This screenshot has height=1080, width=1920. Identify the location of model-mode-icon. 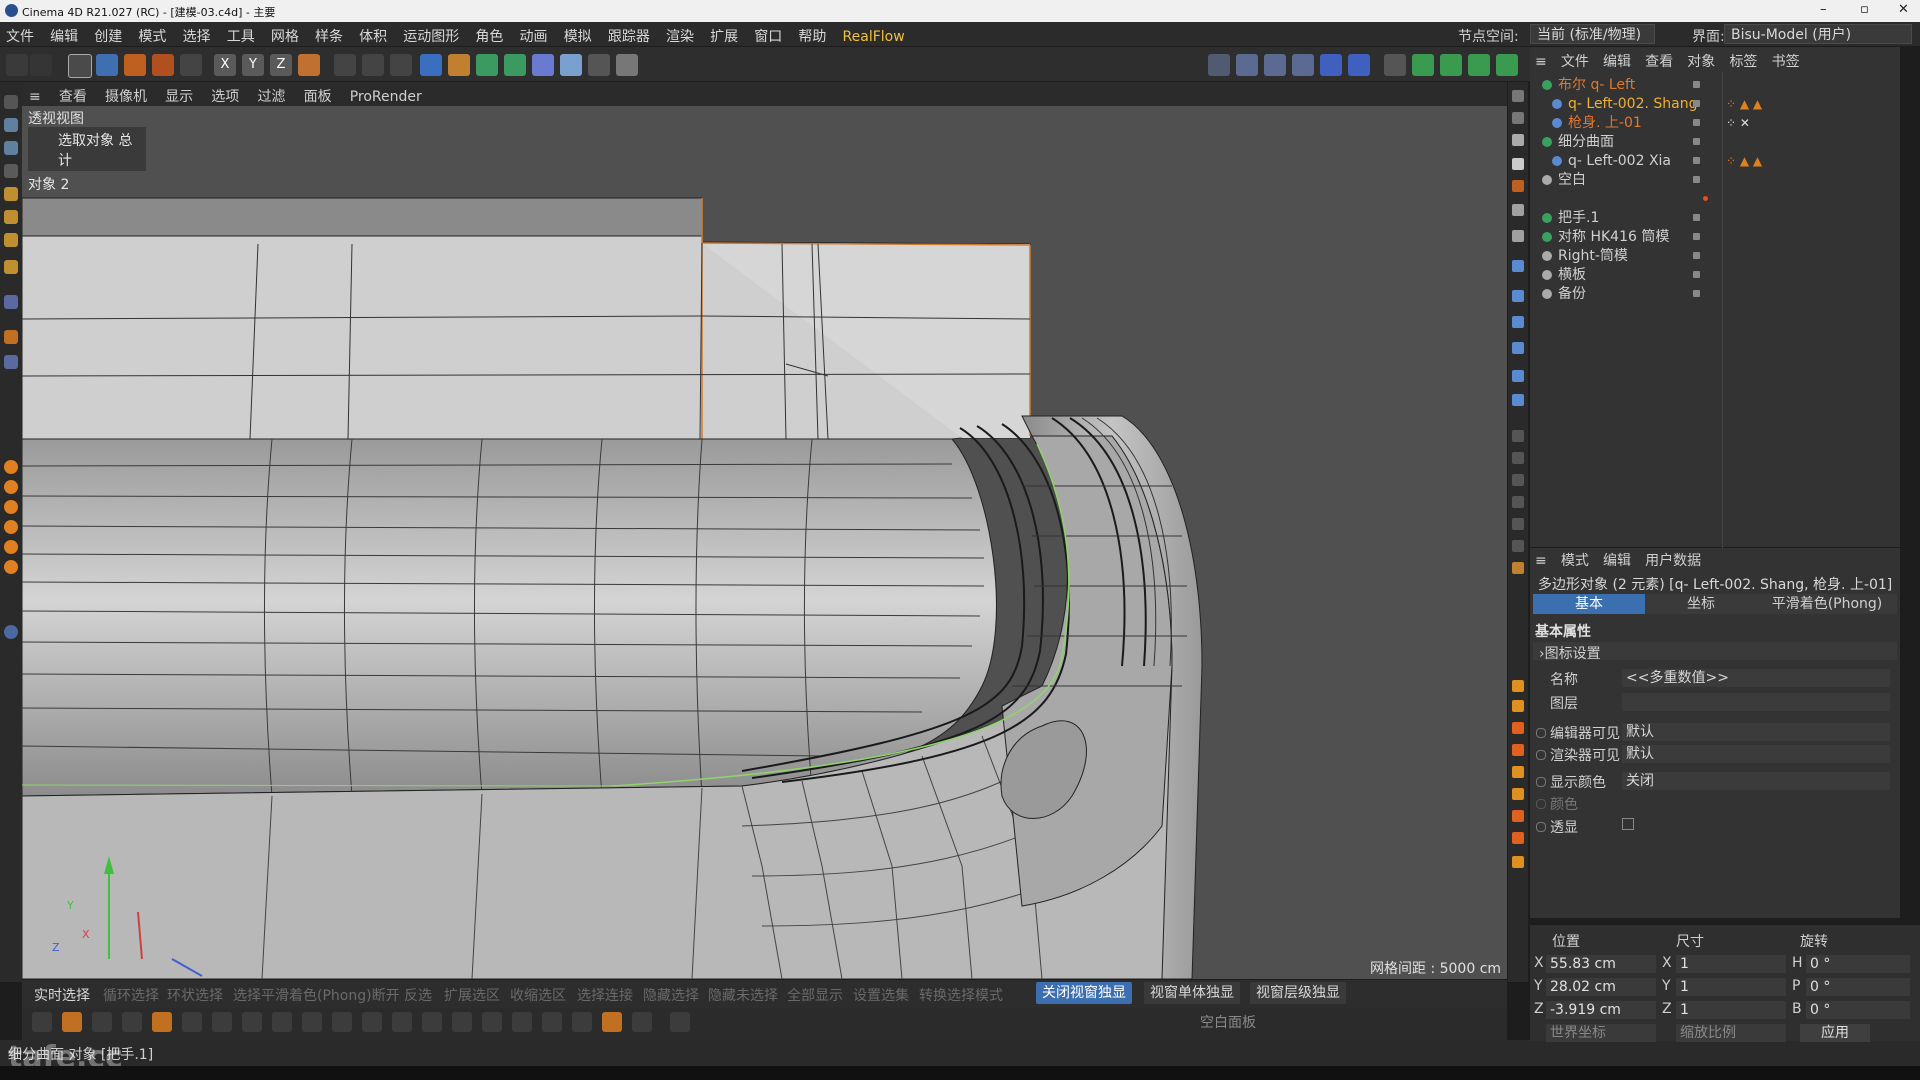
(11, 125).